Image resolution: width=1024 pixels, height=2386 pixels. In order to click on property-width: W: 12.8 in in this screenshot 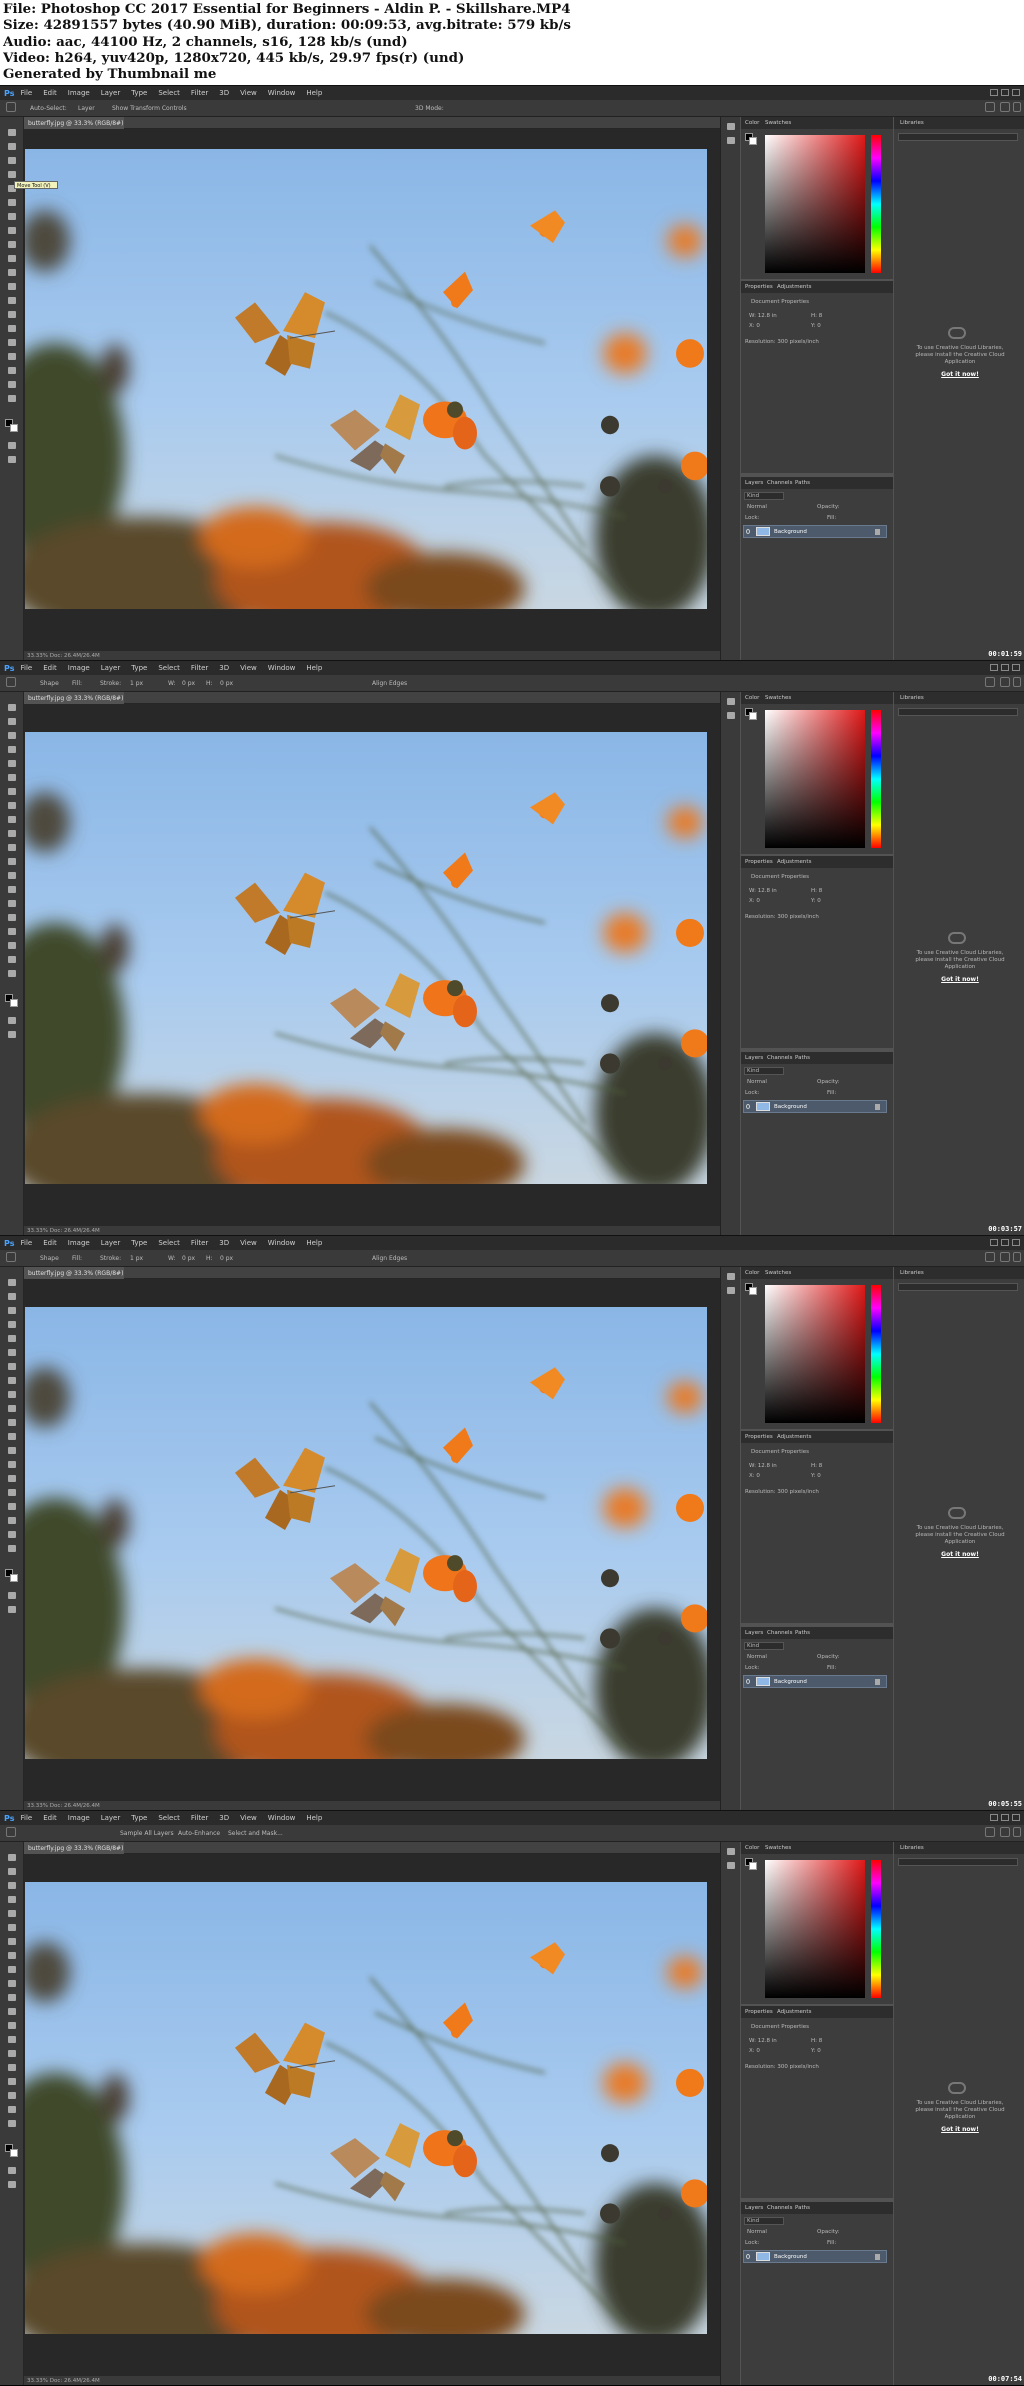, I will do `click(763, 2041)`.